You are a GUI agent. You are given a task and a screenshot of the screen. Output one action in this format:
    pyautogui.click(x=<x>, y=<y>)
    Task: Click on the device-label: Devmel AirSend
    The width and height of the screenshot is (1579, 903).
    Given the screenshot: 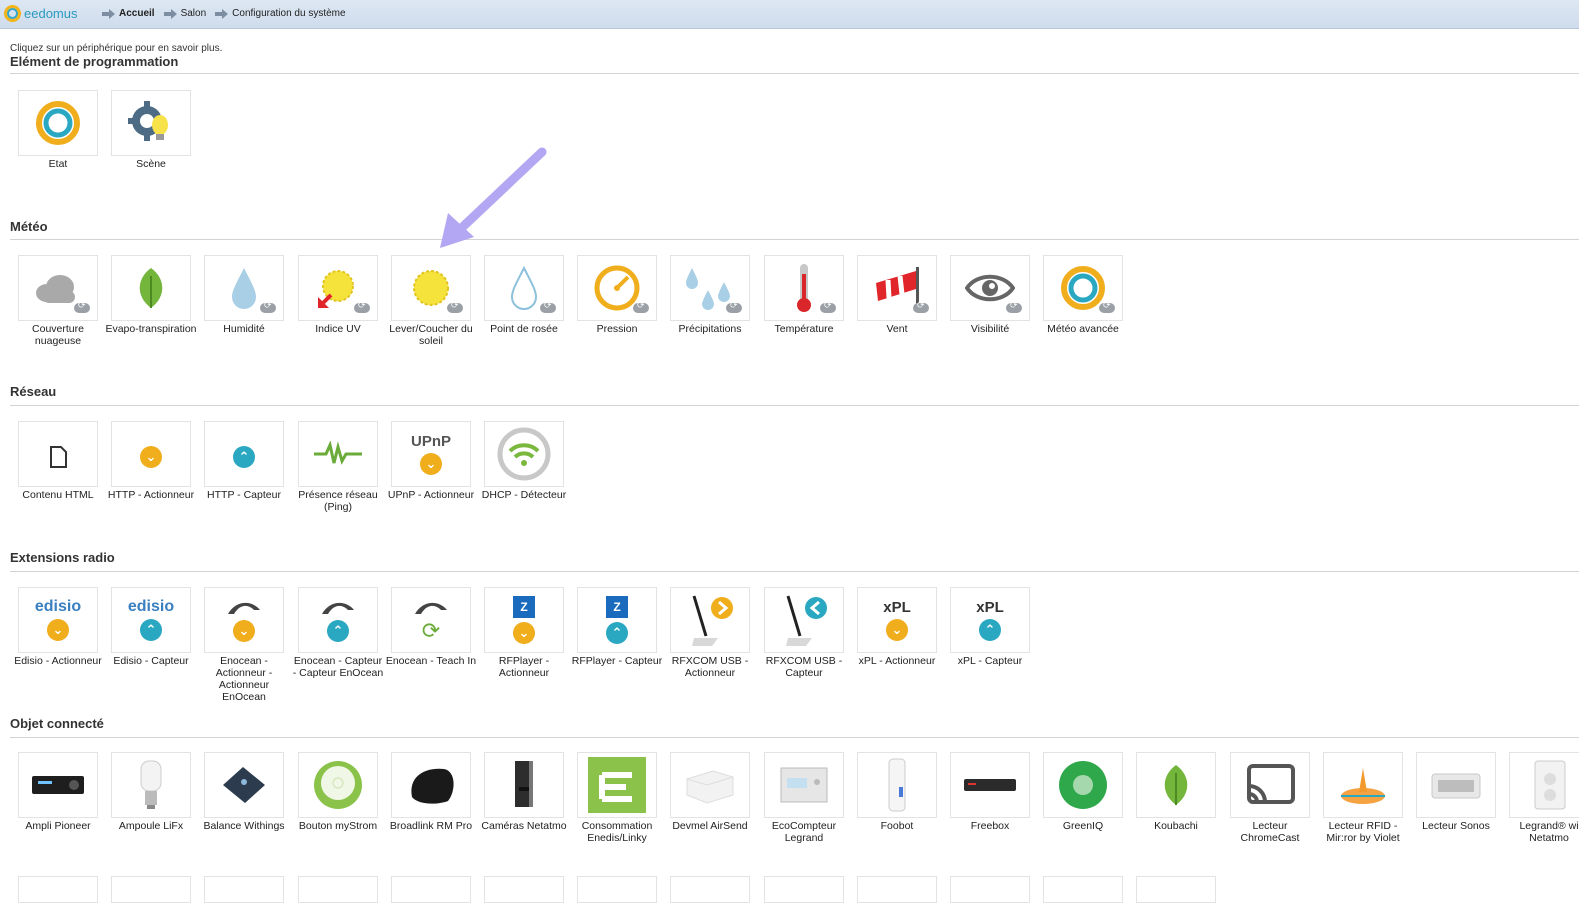 What is the action you would take?
    pyautogui.click(x=710, y=826)
    